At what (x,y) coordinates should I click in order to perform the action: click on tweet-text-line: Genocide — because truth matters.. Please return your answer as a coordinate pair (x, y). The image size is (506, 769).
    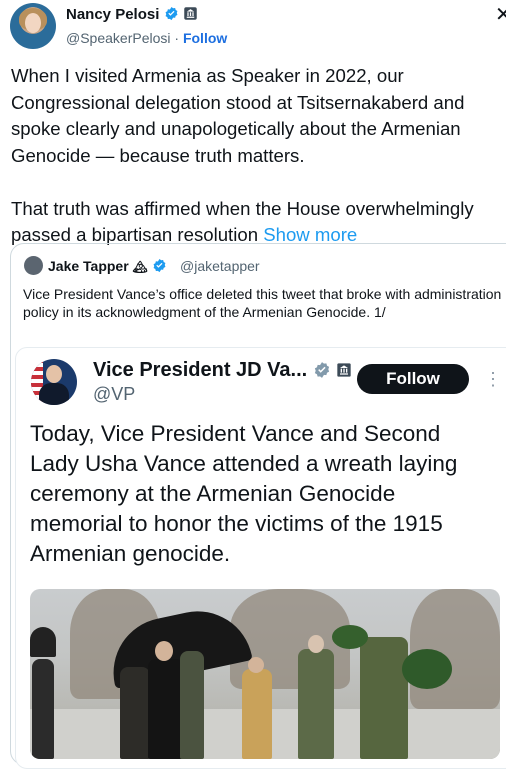
    Looking at the image, I should click on (158, 155).